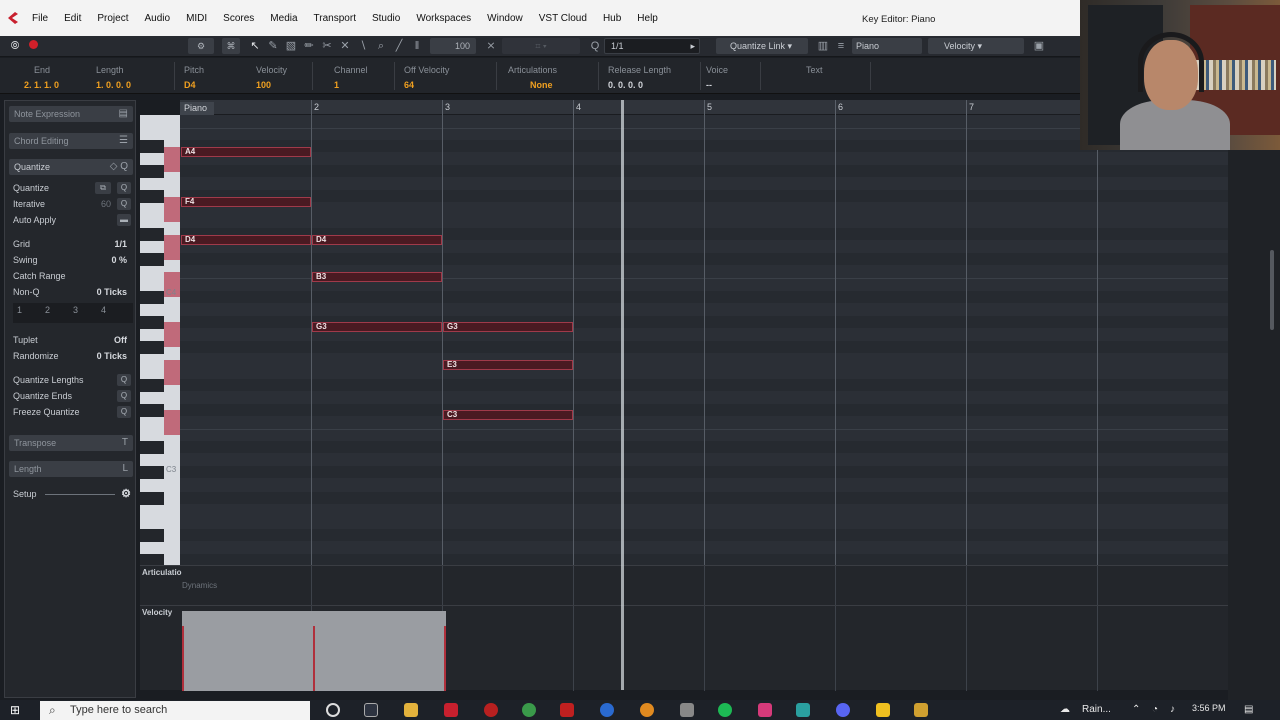  Describe the element at coordinates (73, 356) in the screenshot. I see `randomize-row: Randomize 0 Ticks` at that location.